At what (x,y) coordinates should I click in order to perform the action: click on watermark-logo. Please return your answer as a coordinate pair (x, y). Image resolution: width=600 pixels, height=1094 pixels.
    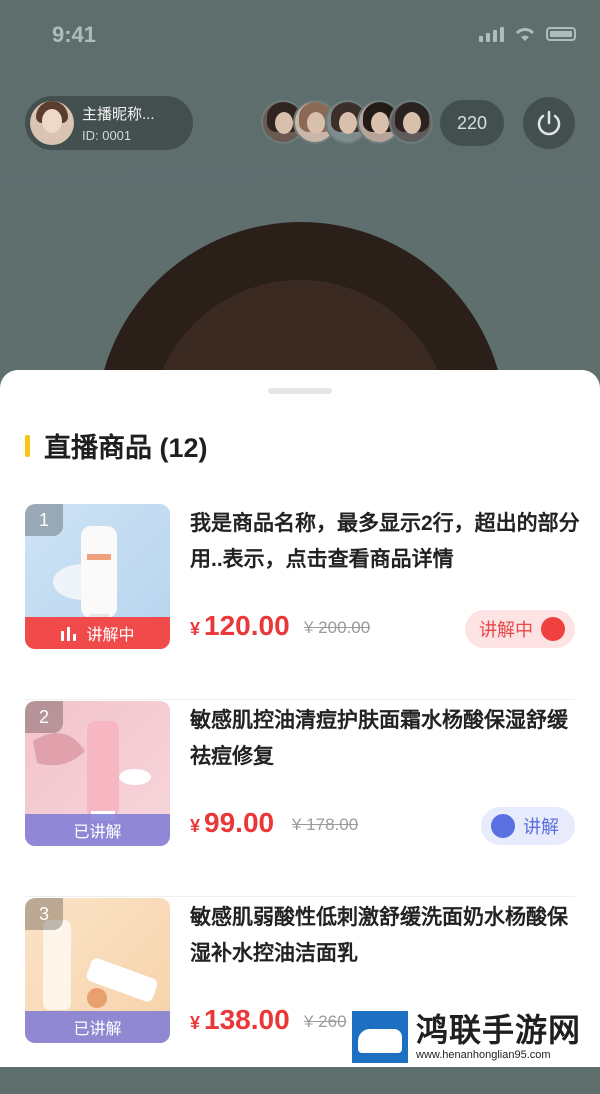
    Looking at the image, I should click on (380, 1036).